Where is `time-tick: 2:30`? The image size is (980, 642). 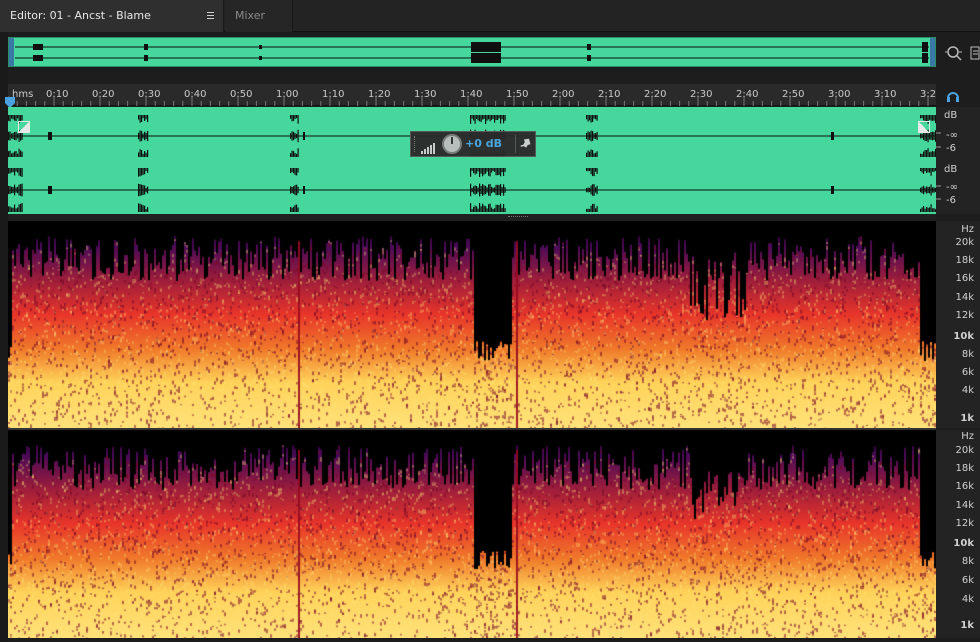
time-tick: 2:30 is located at coordinates (701, 94).